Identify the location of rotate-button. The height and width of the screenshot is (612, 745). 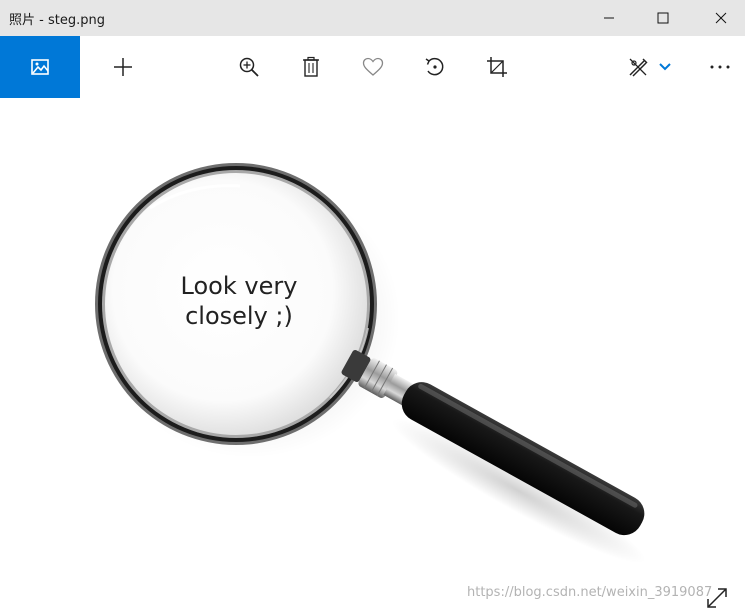
(435, 67).